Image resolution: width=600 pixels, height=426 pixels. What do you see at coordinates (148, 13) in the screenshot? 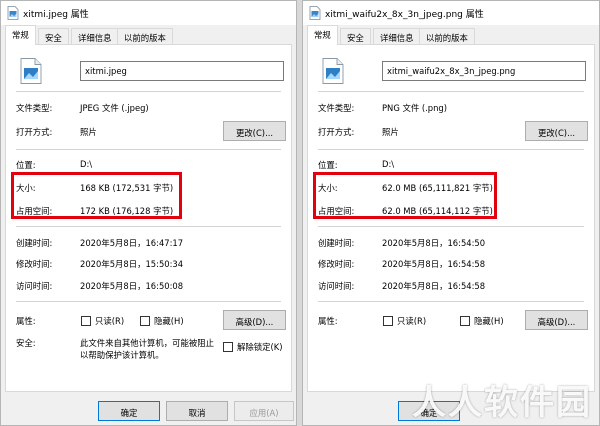
I see `title-bar: xitmi.jpeg 属性` at bounding box center [148, 13].